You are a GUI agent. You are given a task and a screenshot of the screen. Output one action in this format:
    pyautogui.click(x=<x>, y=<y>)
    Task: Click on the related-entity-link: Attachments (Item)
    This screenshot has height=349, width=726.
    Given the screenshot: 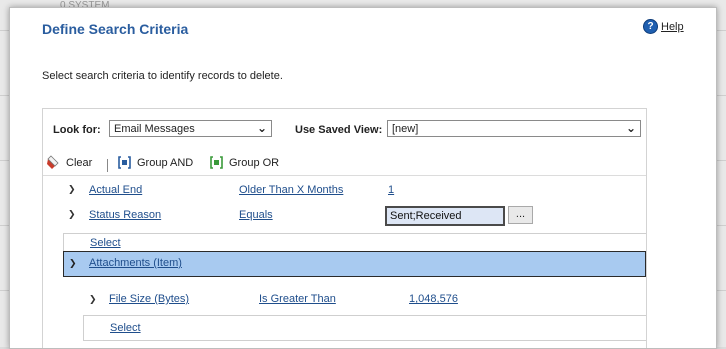 What is the action you would take?
    pyautogui.click(x=135, y=263)
    